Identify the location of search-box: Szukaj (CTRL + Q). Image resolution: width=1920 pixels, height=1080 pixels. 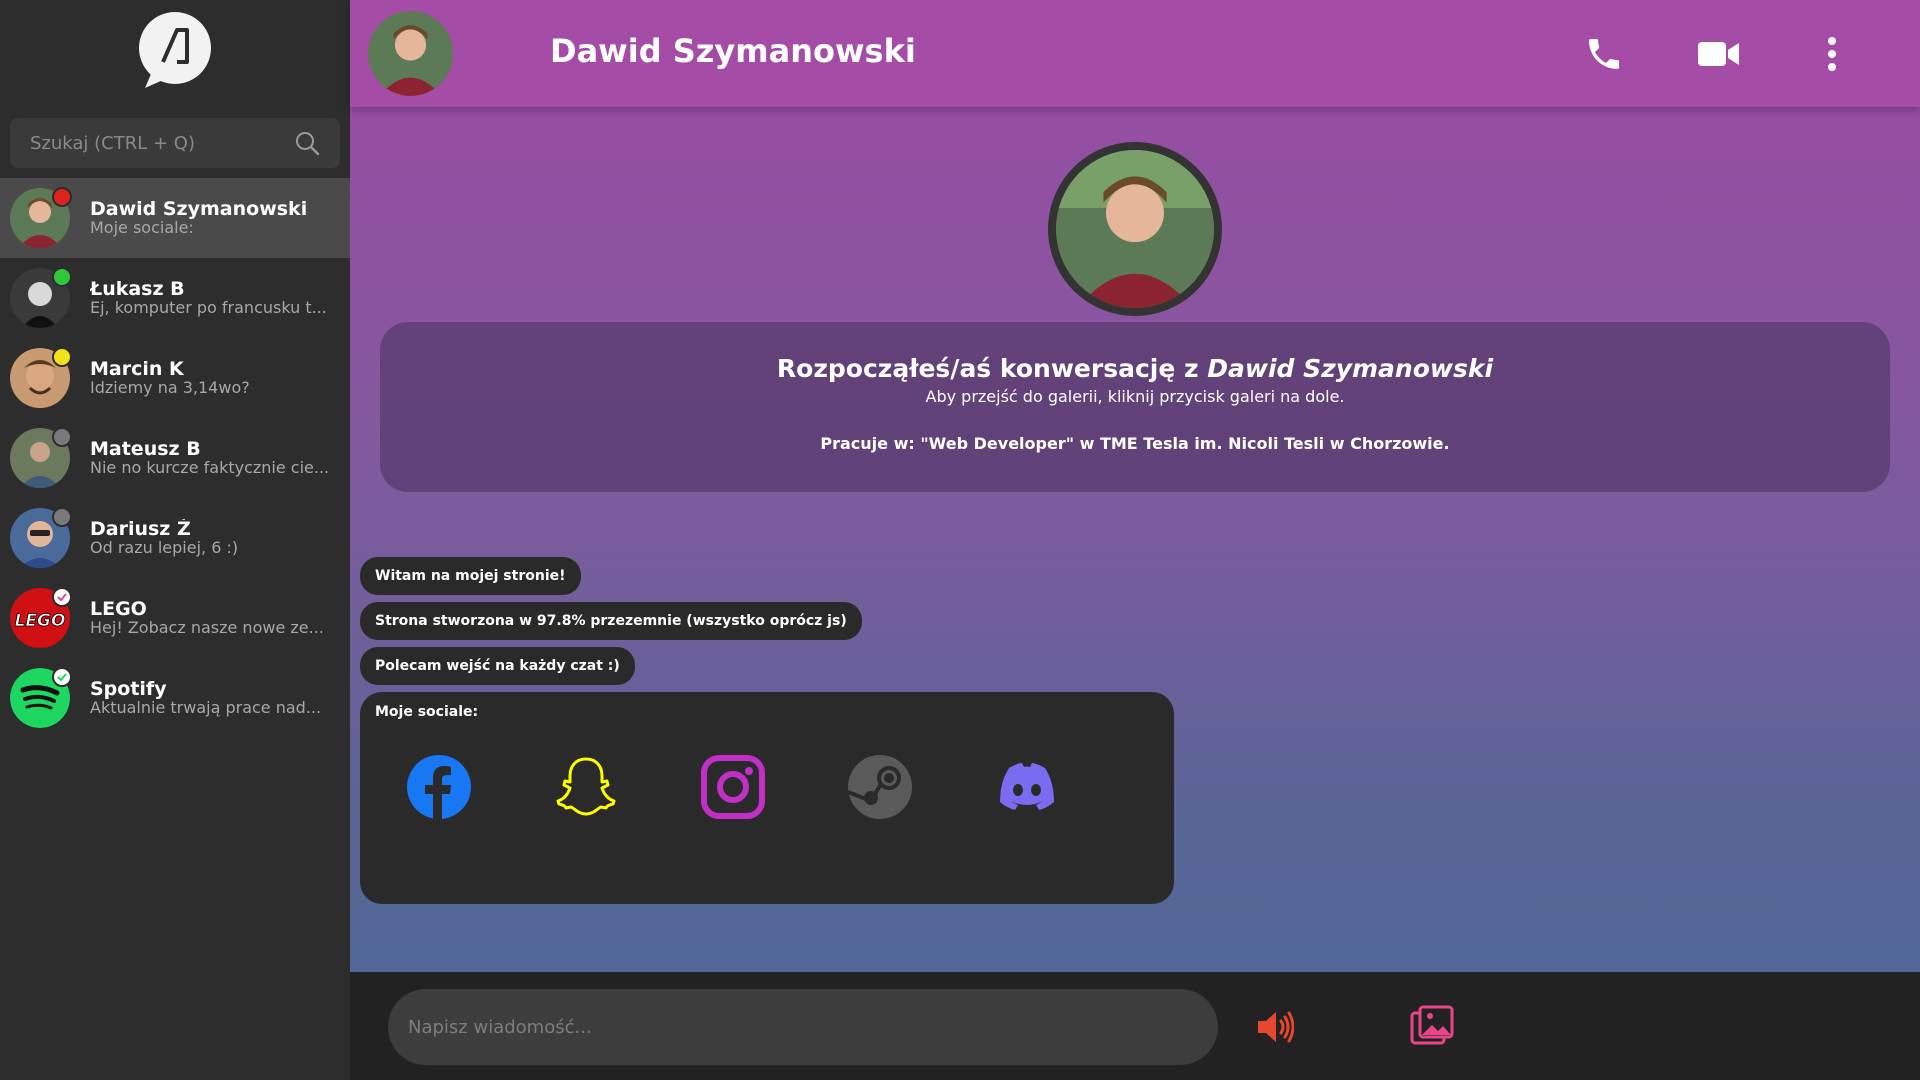
(175, 143).